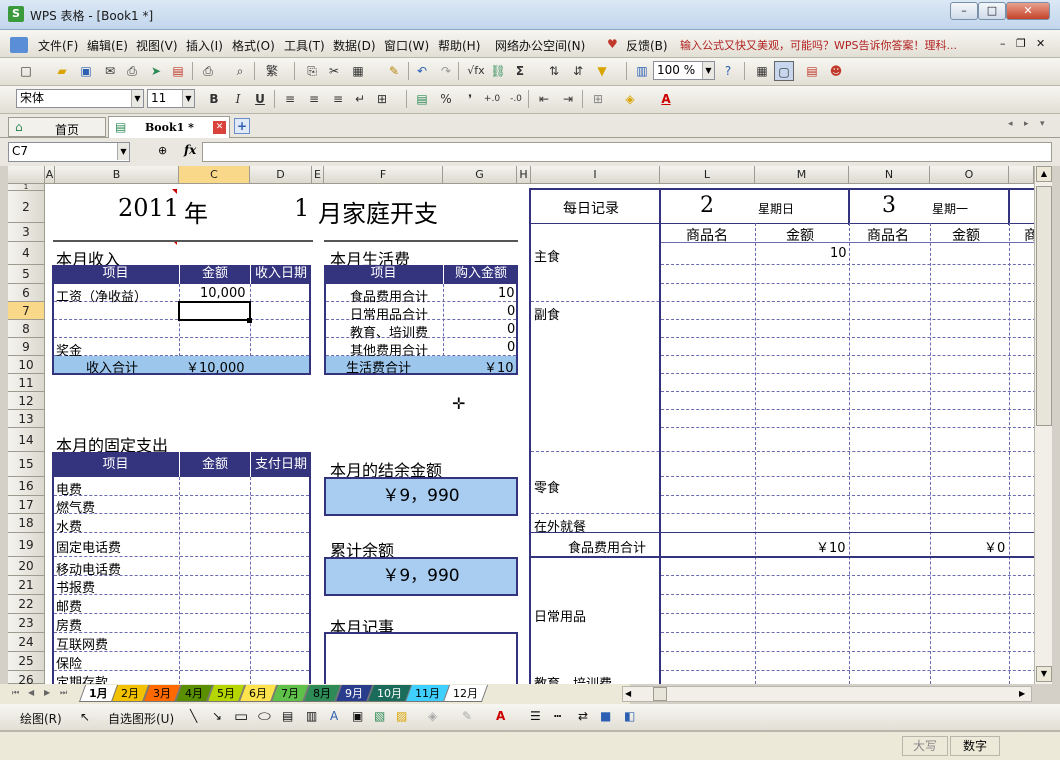 This screenshot has height=760, width=1060. Describe the element at coordinates (240, 71) in the screenshot. I see `print-preview-icon: ⌕` at that location.